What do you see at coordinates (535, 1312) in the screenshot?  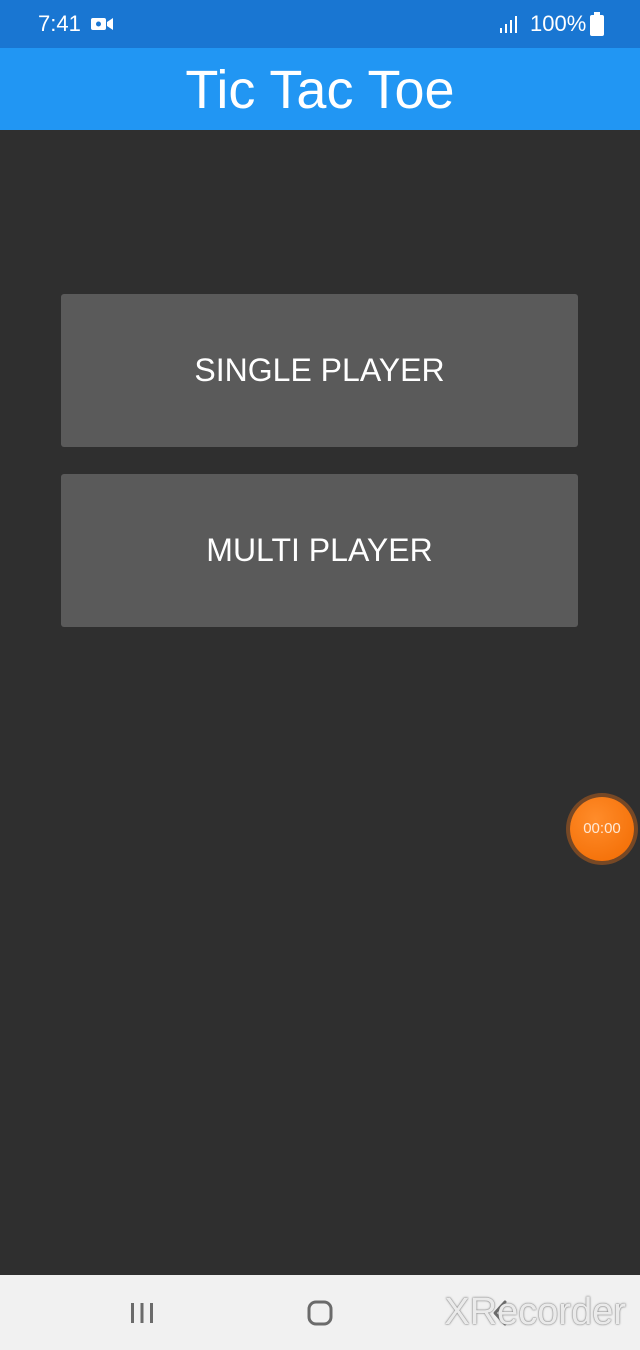 I see `recorder-watermark: XRecorder` at bounding box center [535, 1312].